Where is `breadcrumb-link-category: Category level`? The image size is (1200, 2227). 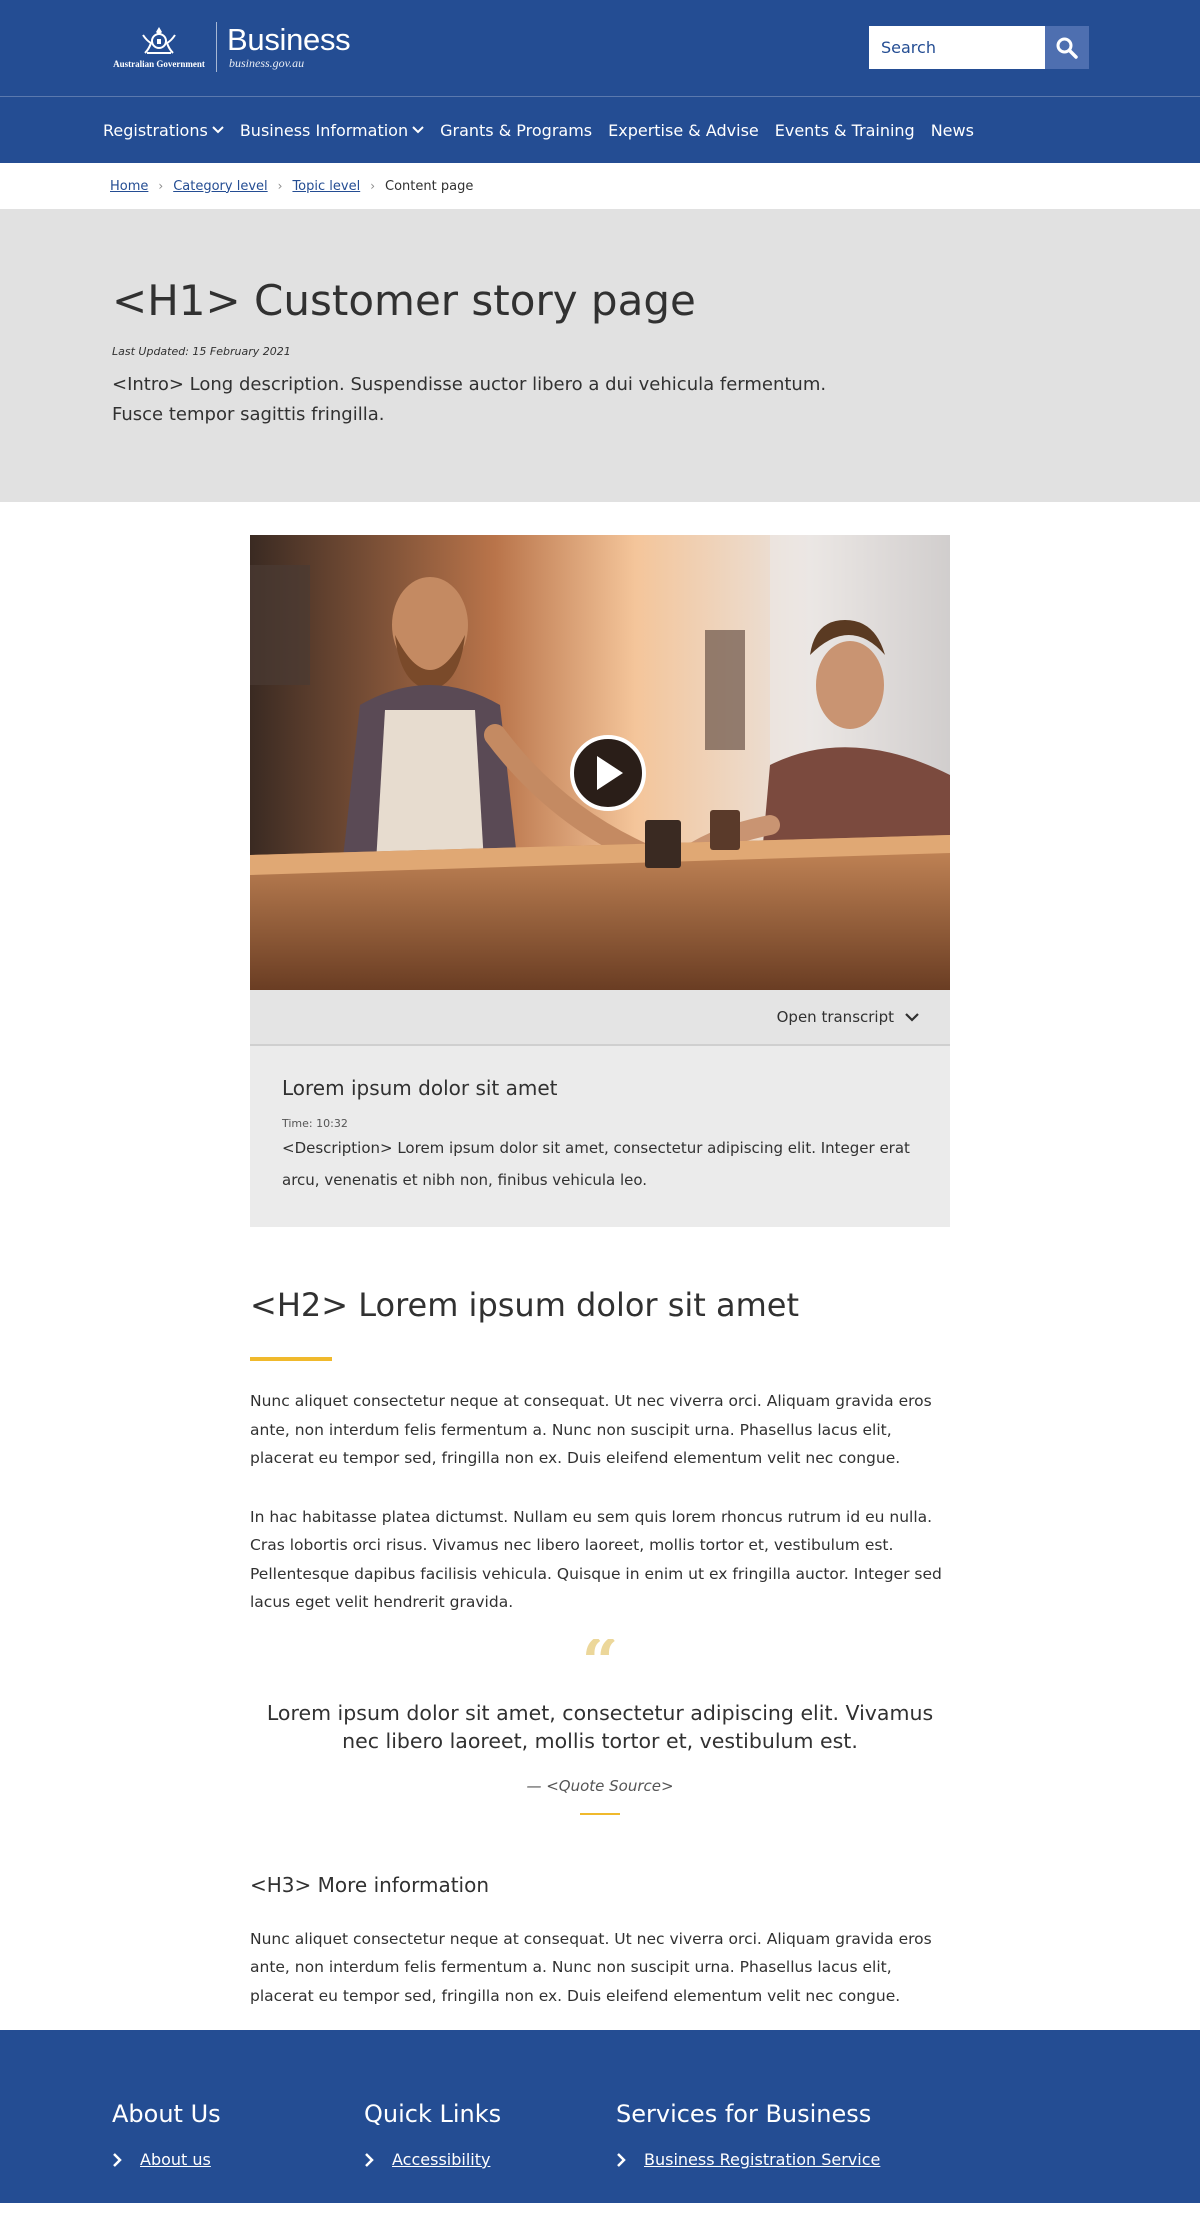
breadcrumb-link-category: Category level is located at coordinates (220, 186).